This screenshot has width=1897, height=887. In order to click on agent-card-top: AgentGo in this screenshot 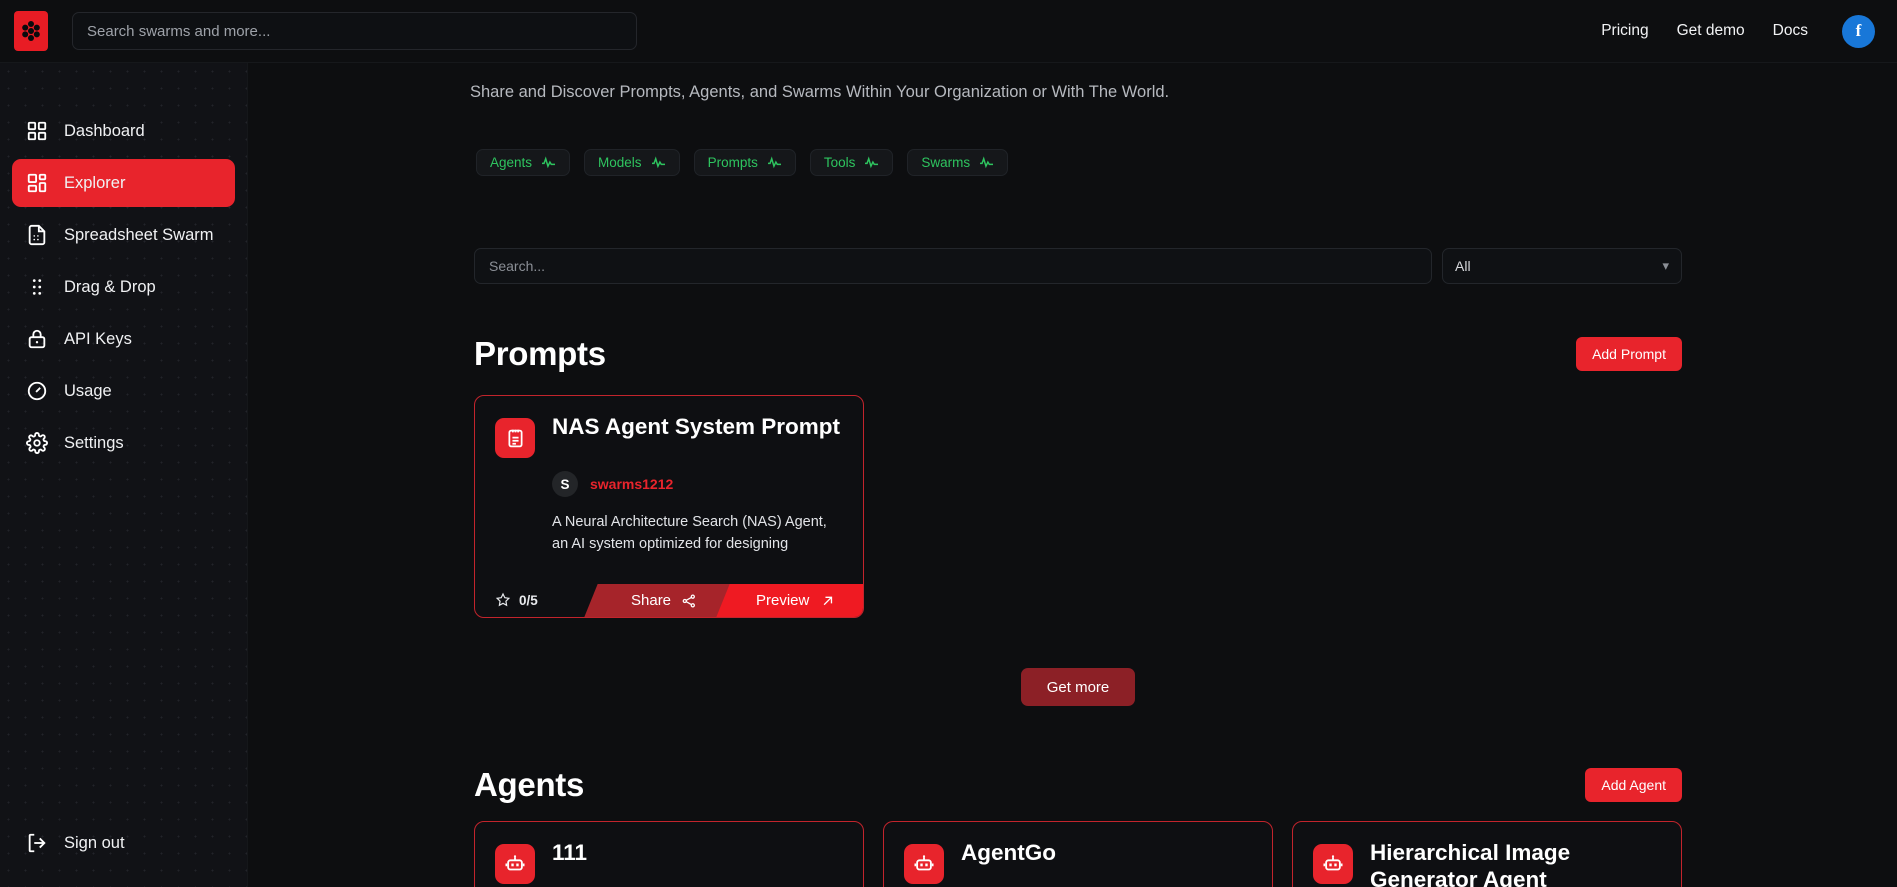, I will do `click(1078, 862)`.